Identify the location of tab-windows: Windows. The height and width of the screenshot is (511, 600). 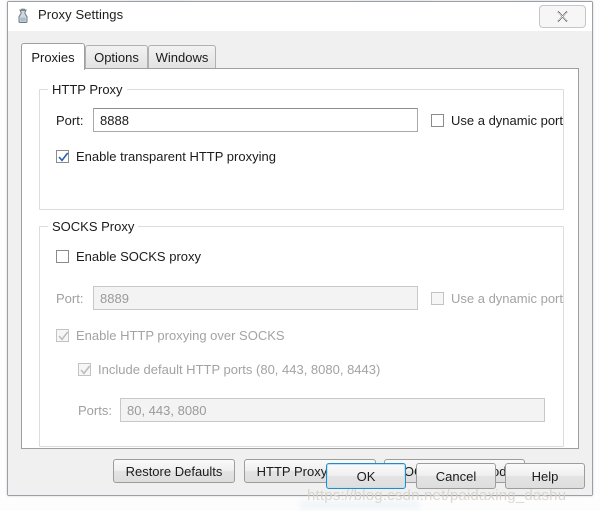
(182, 57).